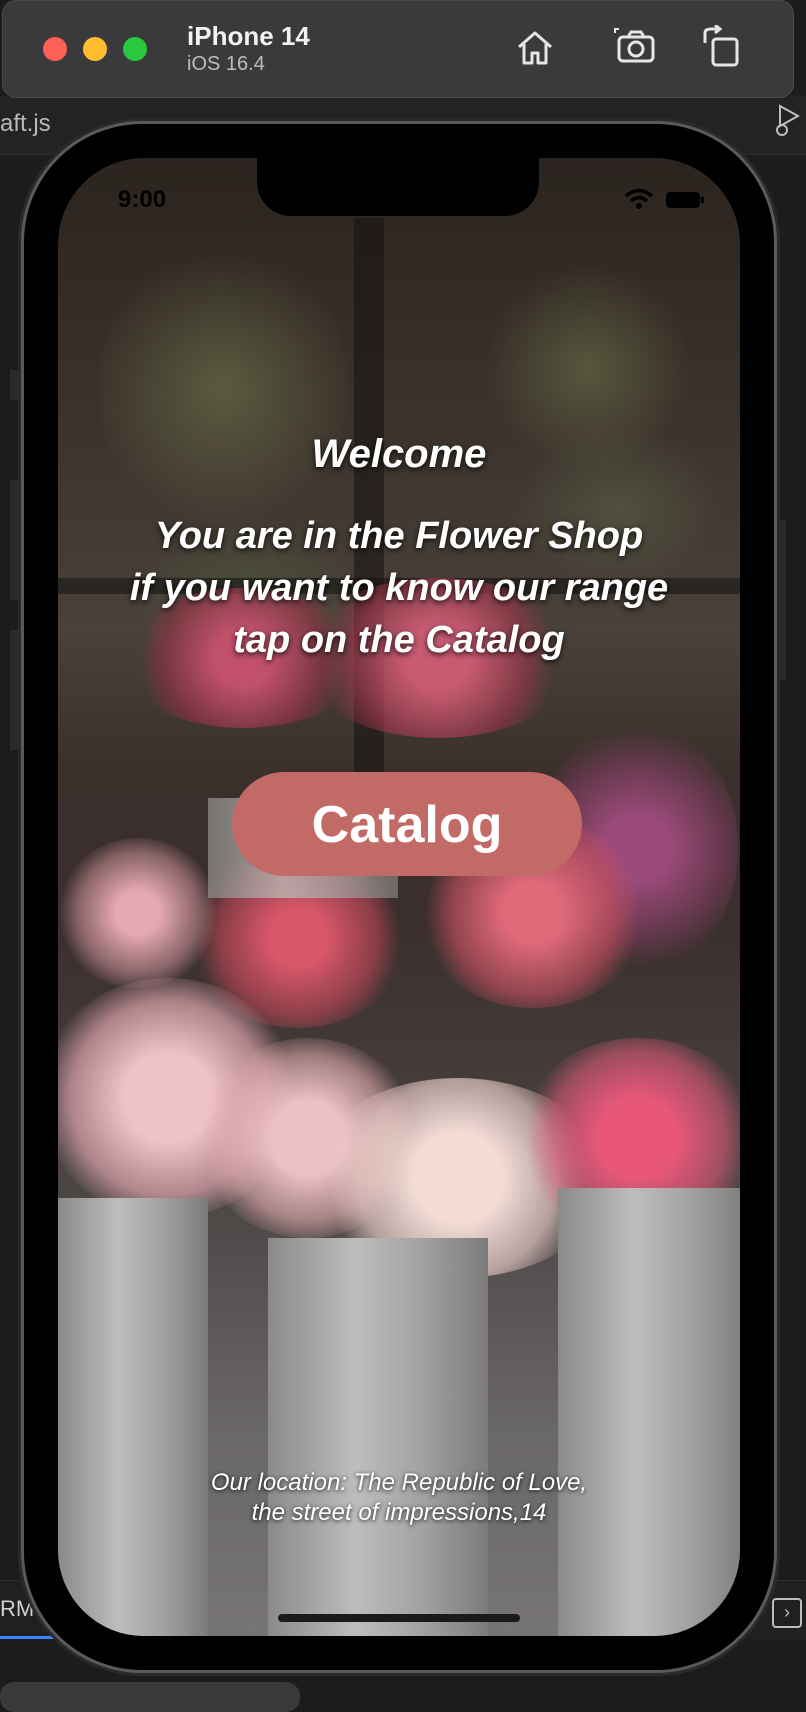 The width and height of the screenshot is (806, 1712). Describe the element at coordinates (95, 49) in the screenshot. I see `minimize-window-button` at that location.